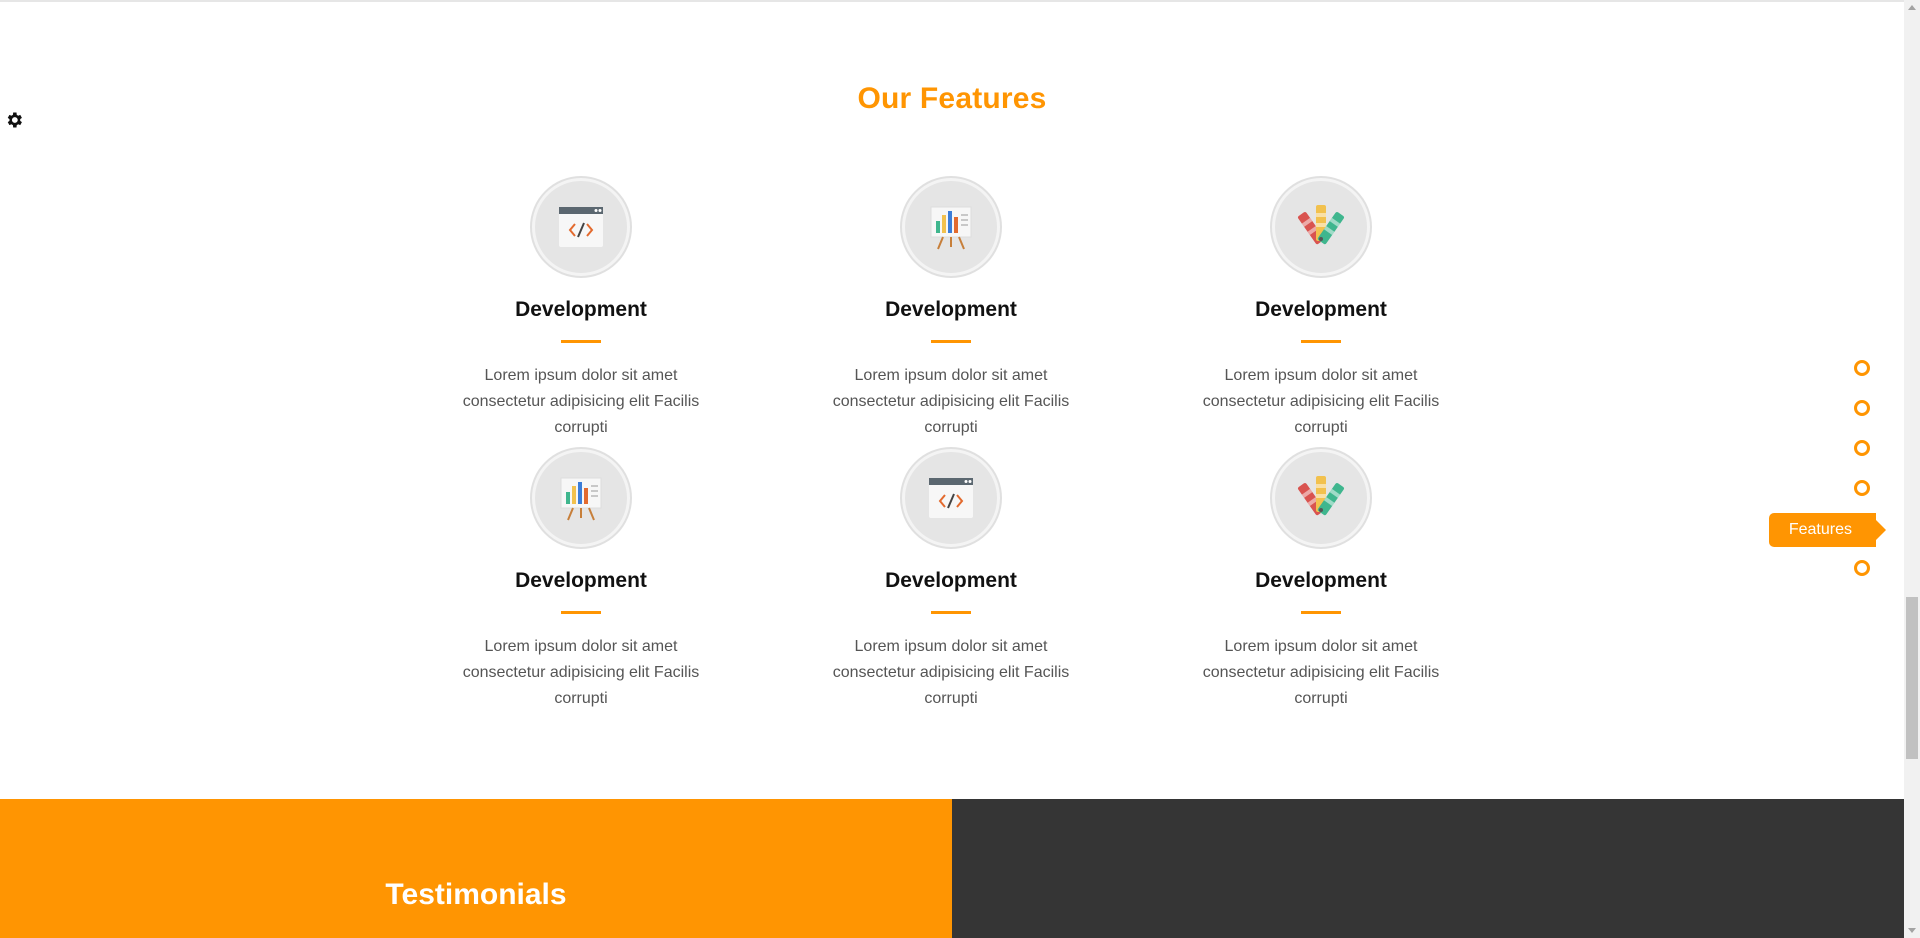 This screenshot has height=938, width=1920. What do you see at coordinates (952, 98) in the screenshot?
I see `features-title: Our Features` at bounding box center [952, 98].